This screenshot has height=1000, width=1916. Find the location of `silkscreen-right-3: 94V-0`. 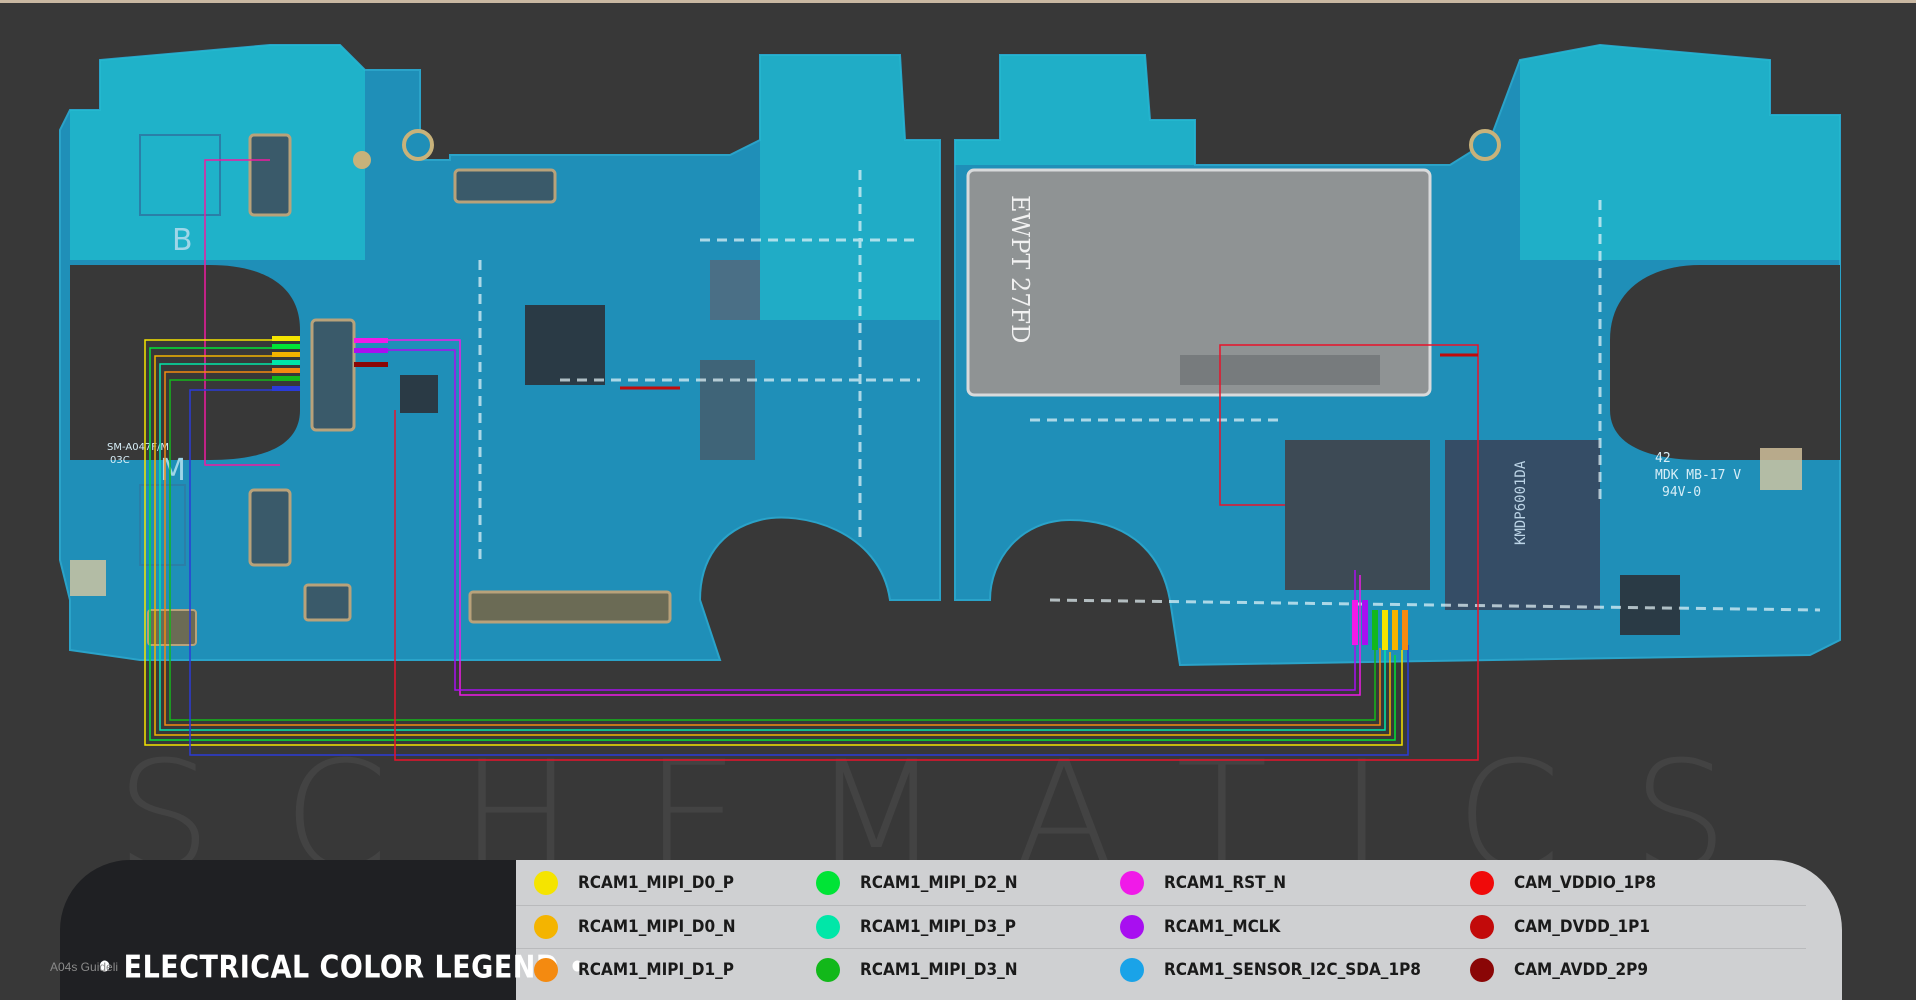

silkscreen-right-3: 94V-0 is located at coordinates (1681, 492).